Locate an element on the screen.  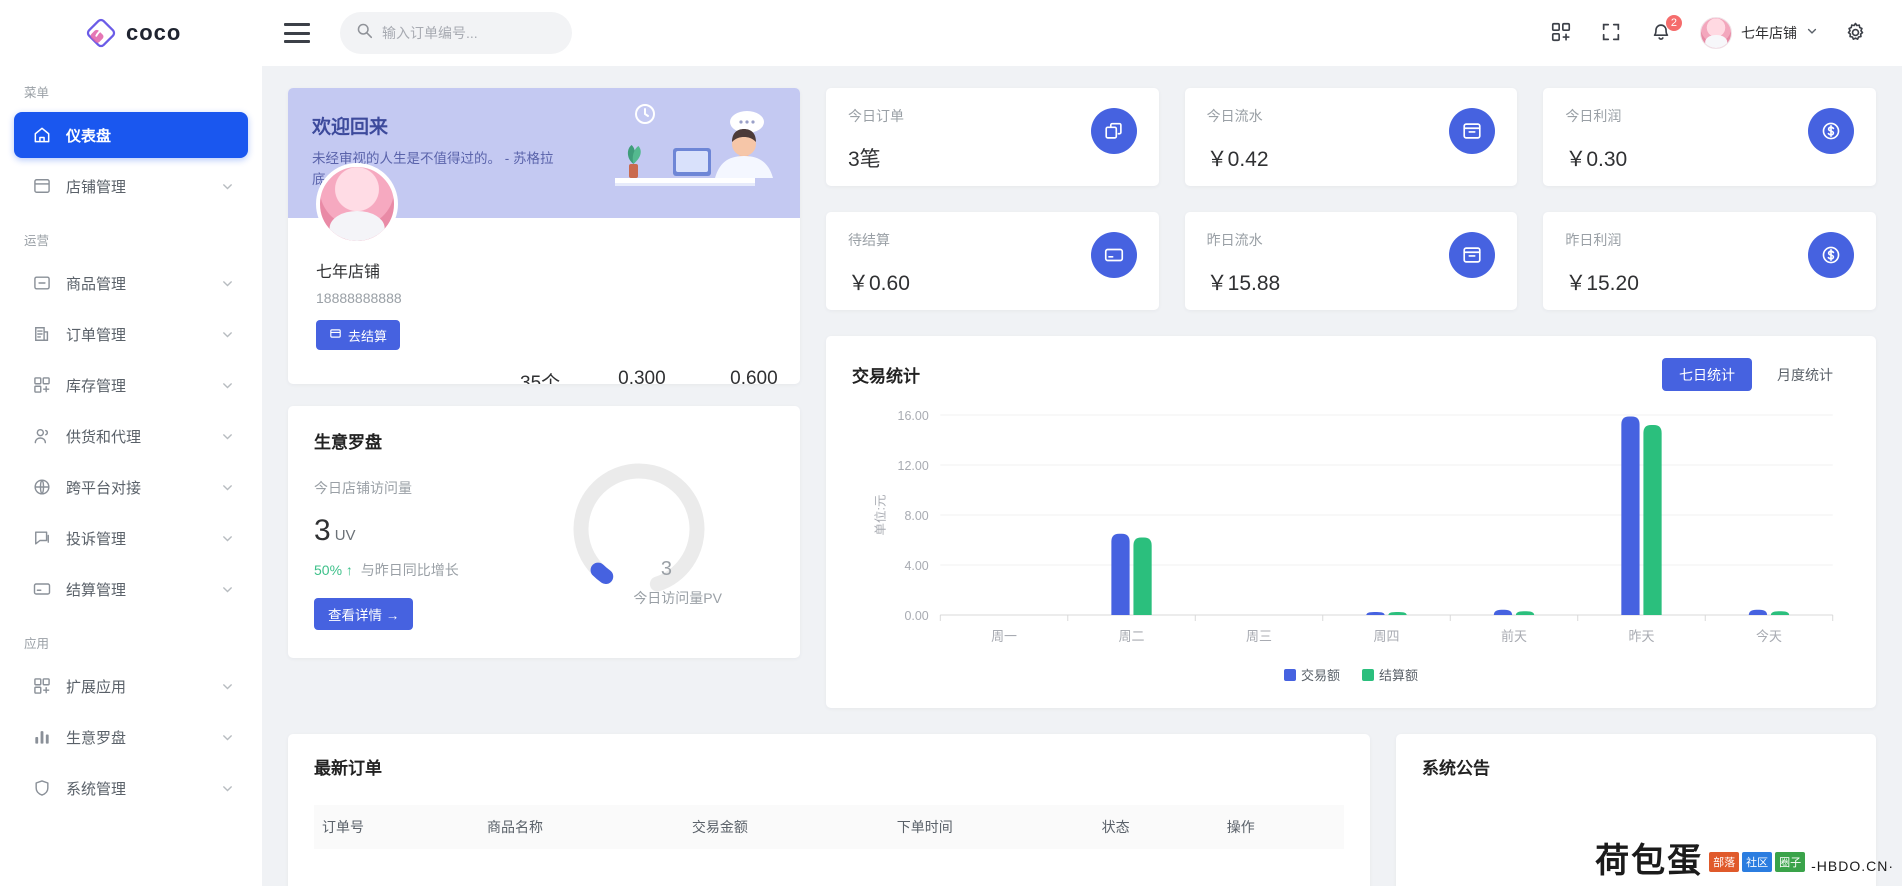
stat-label: 昨日利润 is located at coordinates (1593, 240).